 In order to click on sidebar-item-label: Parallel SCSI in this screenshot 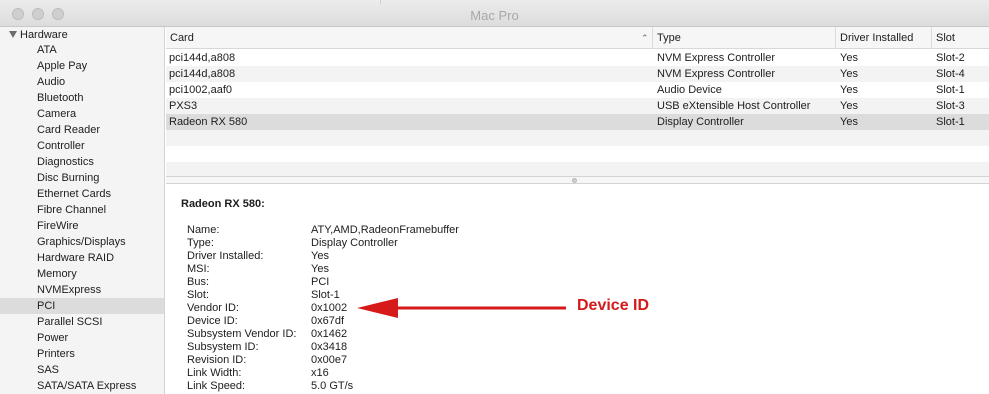, I will do `click(70, 322)`.